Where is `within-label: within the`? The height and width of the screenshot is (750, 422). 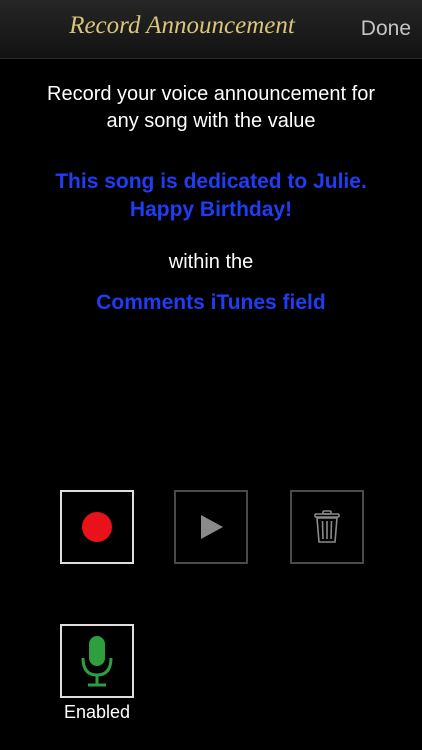
within-label: within the is located at coordinates (211, 262).